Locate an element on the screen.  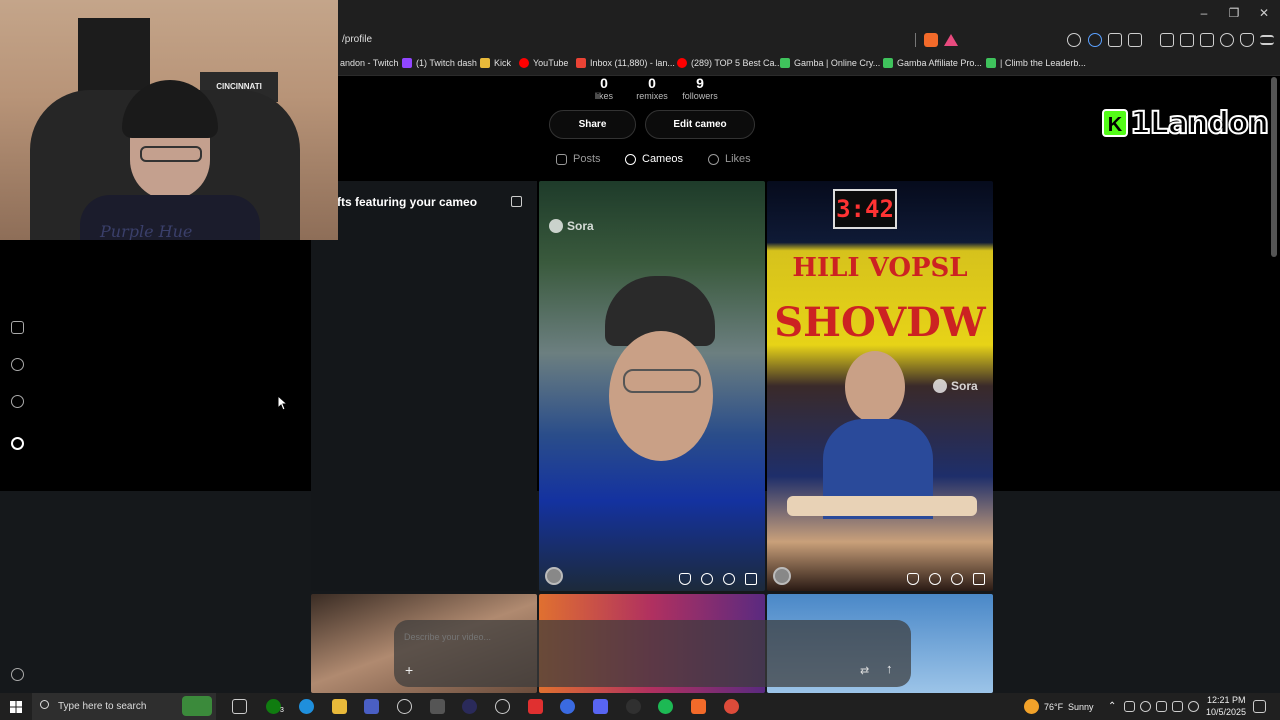
brave-shields-icon is located at coordinates (931, 40).